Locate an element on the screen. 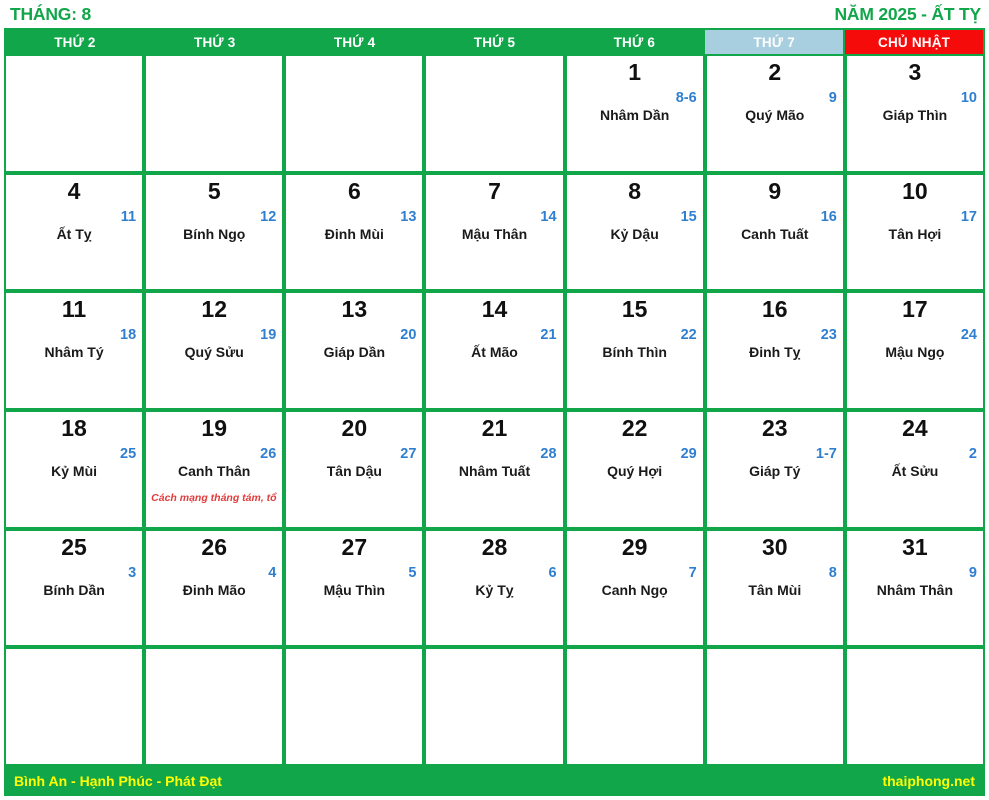 This screenshot has width=989, height=800. day-cell: 21 28 Nhâm Tuất is located at coordinates (494, 469).